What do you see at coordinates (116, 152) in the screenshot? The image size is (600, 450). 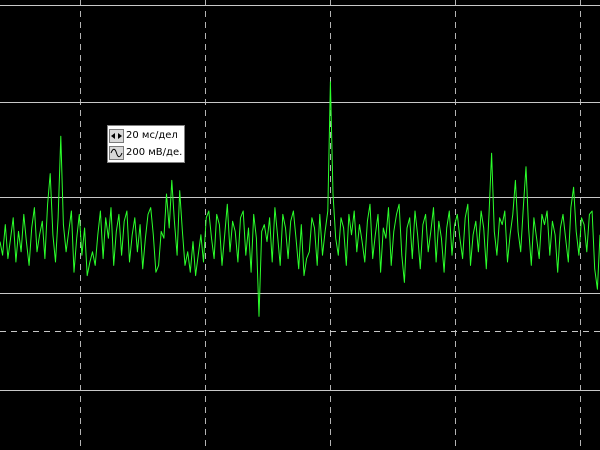 I see `sine-wave-icon` at bounding box center [116, 152].